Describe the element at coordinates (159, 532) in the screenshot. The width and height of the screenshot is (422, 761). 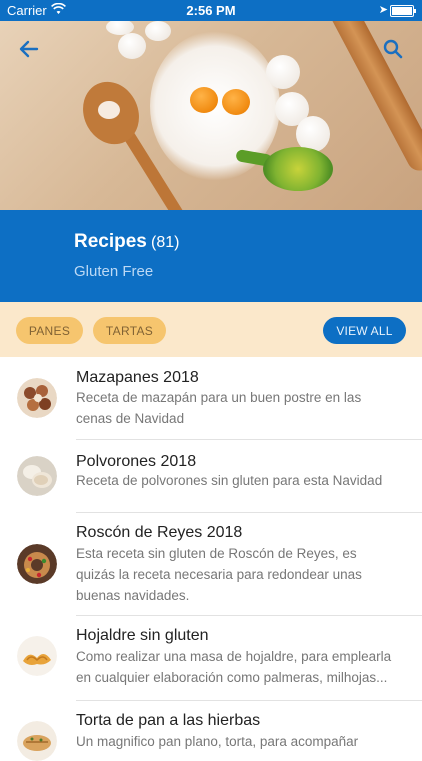
I see `recipe-name: Roscón de Reyes 2018` at that location.